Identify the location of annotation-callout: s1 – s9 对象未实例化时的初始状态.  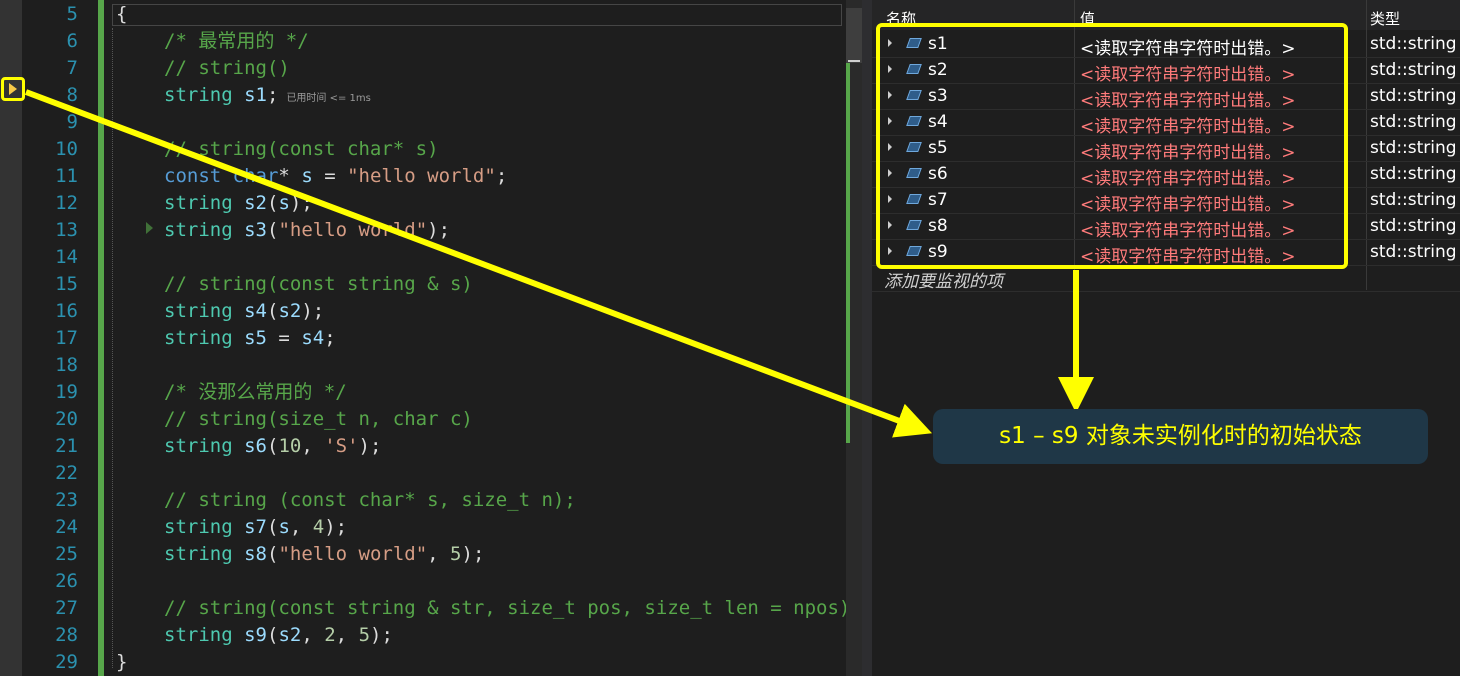
(1180, 436).